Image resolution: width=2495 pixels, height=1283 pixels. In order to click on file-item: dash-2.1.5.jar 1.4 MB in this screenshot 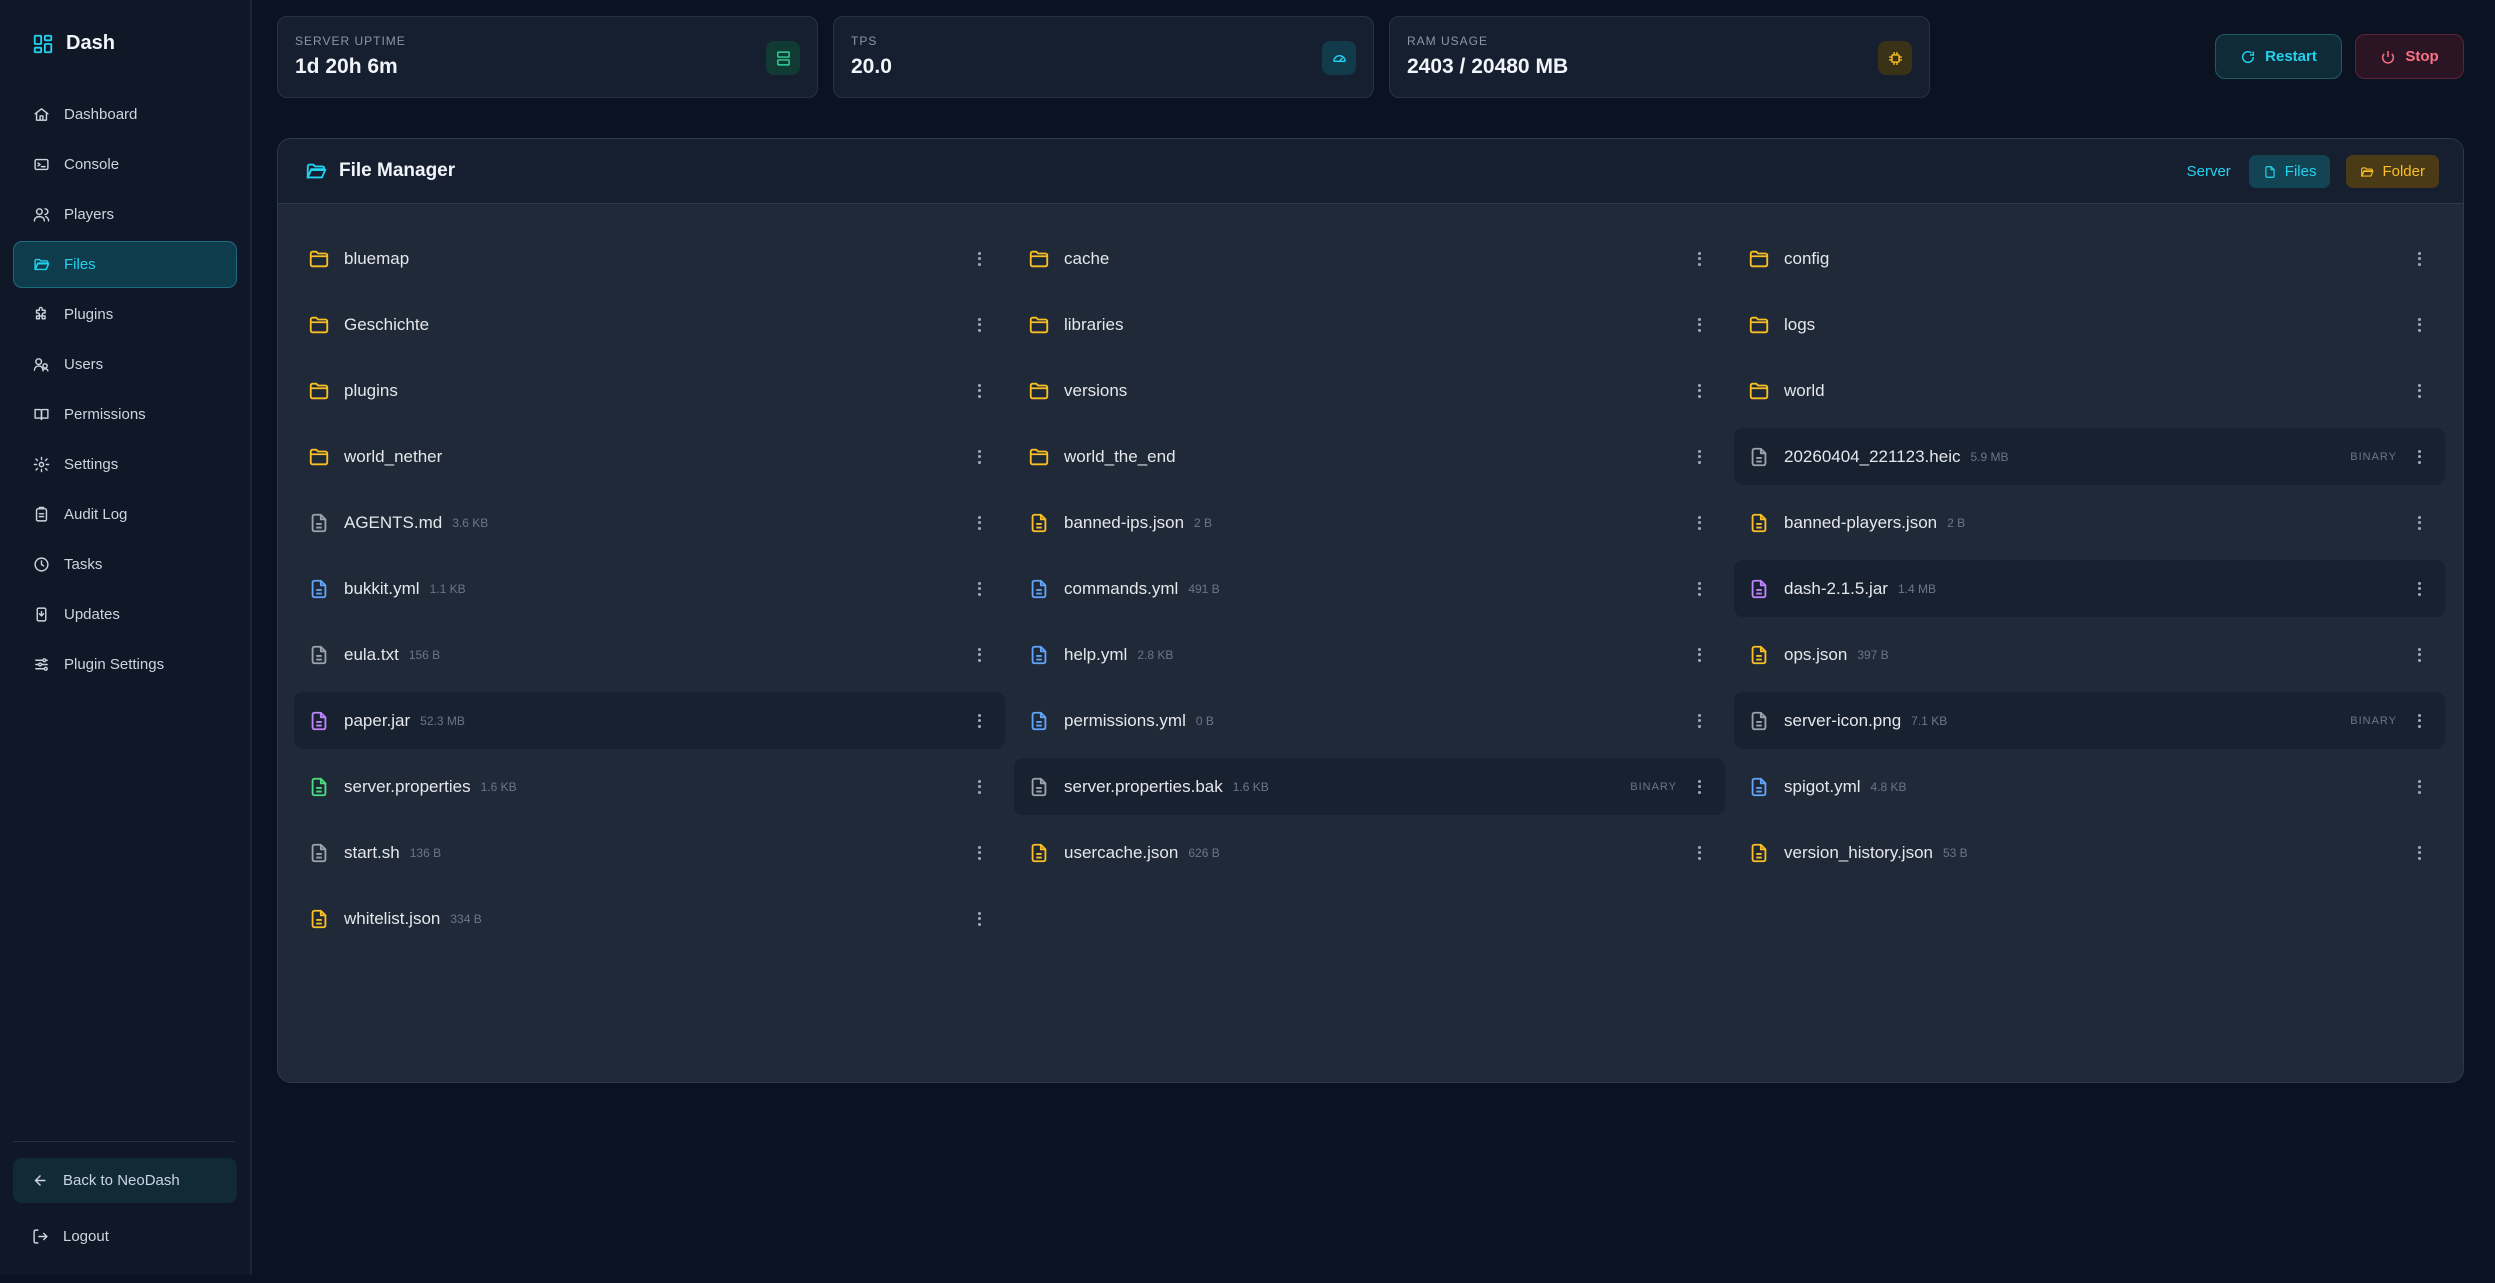, I will do `click(2089, 588)`.